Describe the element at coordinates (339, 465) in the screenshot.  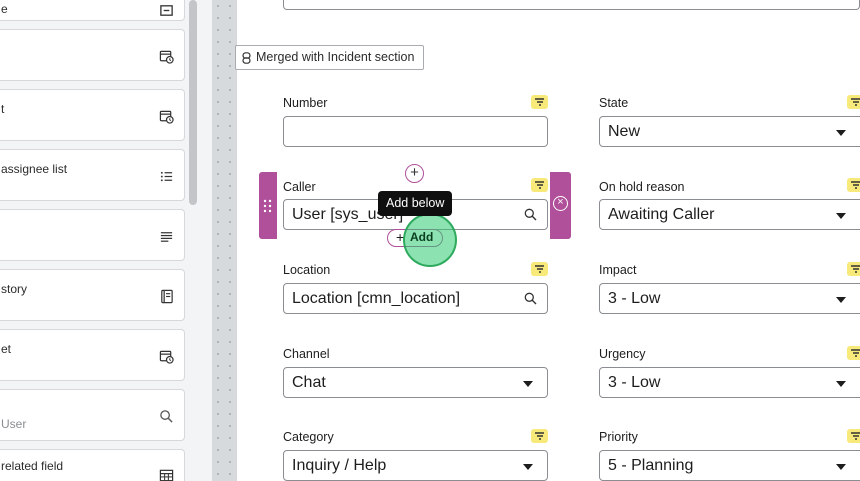
I see `category-value: Inquiry / Help` at that location.